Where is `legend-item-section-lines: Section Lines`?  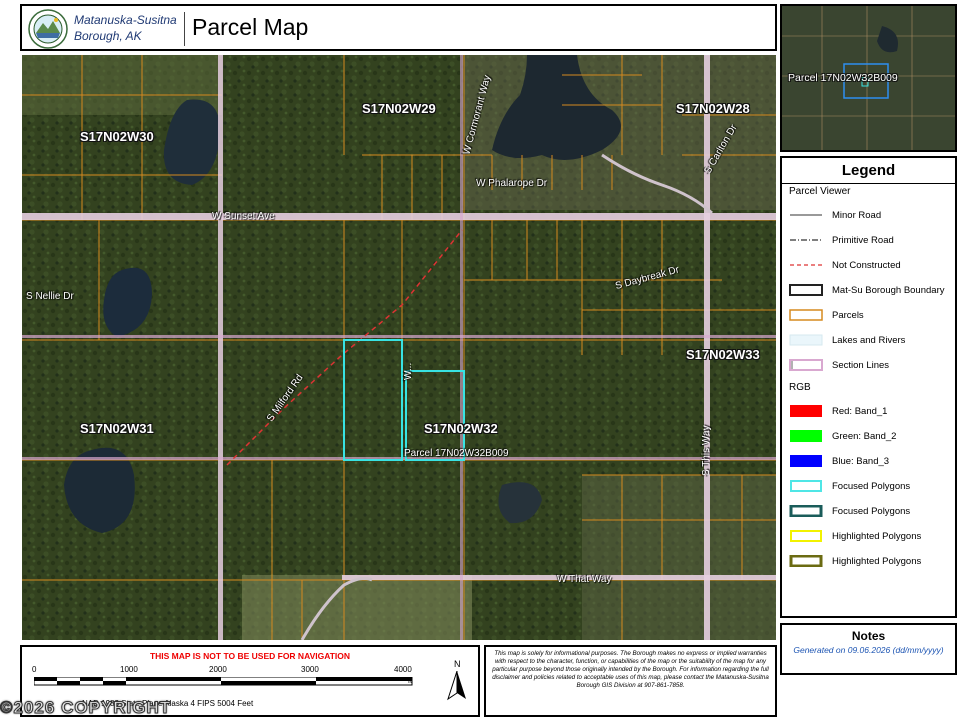
legend-item-section-lines: Section Lines is located at coordinates (838, 365).